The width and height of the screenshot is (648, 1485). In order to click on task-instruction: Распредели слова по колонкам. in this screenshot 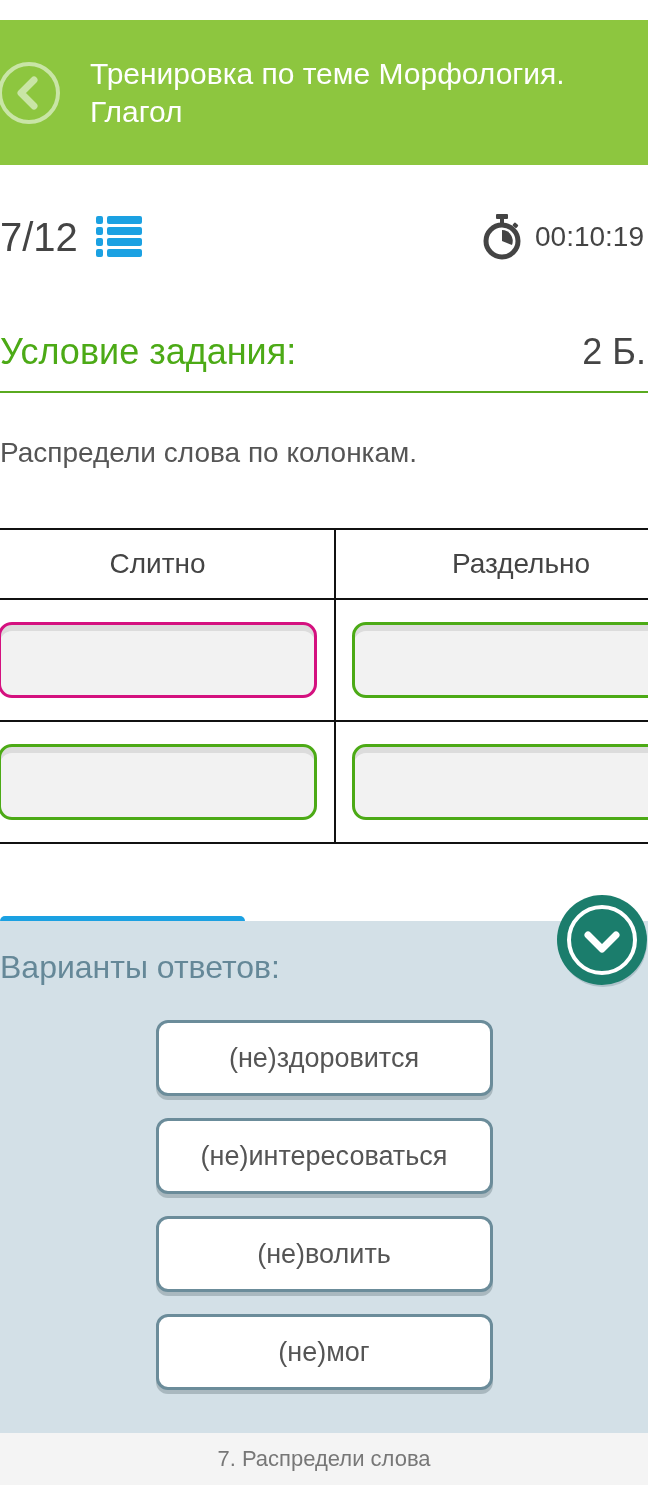, I will do `click(209, 453)`.